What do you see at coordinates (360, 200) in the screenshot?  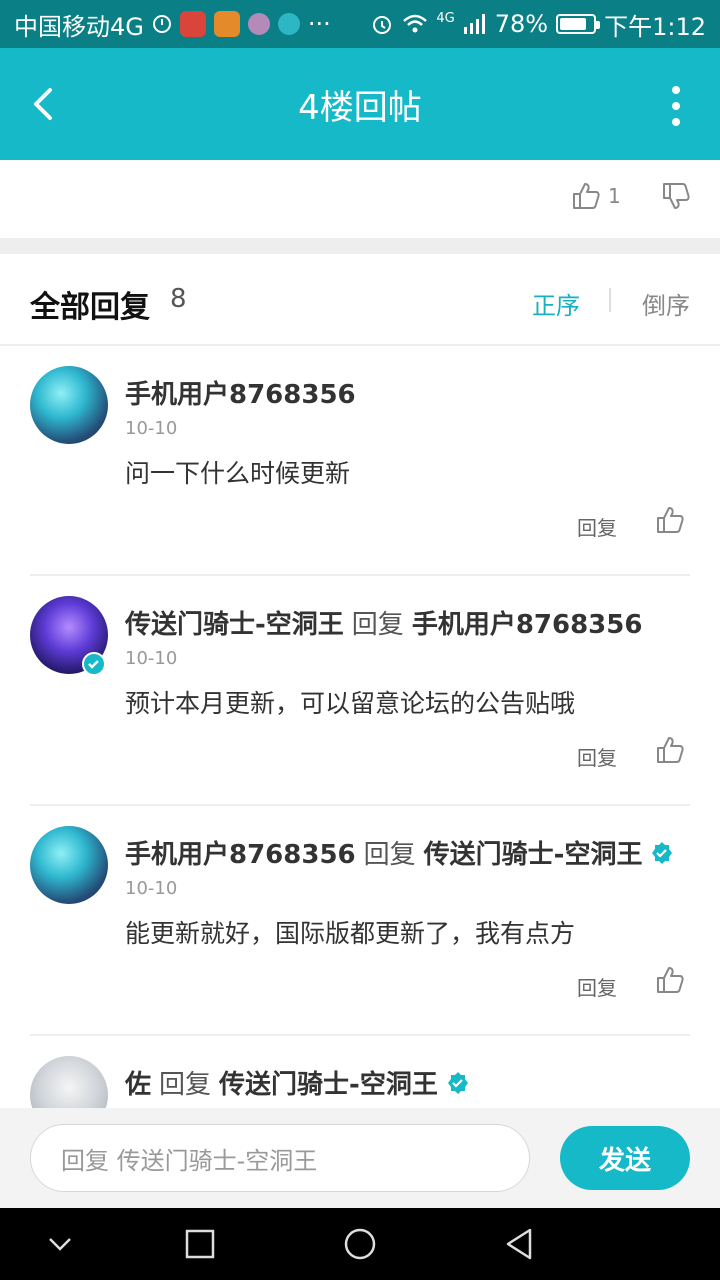 I see `vote-row: 1` at bounding box center [360, 200].